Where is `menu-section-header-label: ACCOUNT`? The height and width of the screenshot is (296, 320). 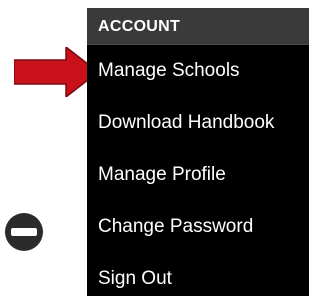 menu-section-header-label: ACCOUNT is located at coordinates (139, 26).